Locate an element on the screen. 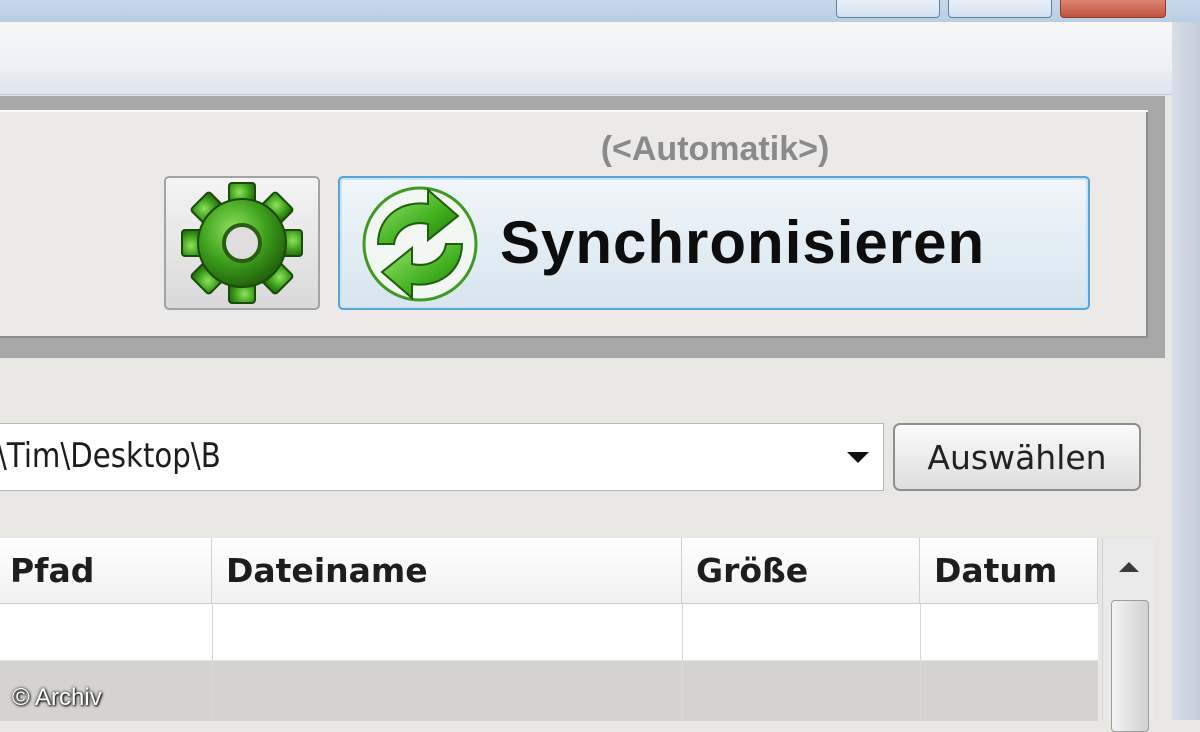 The height and width of the screenshot is (732, 1200). column-header-size: Größe is located at coordinates (801, 570).